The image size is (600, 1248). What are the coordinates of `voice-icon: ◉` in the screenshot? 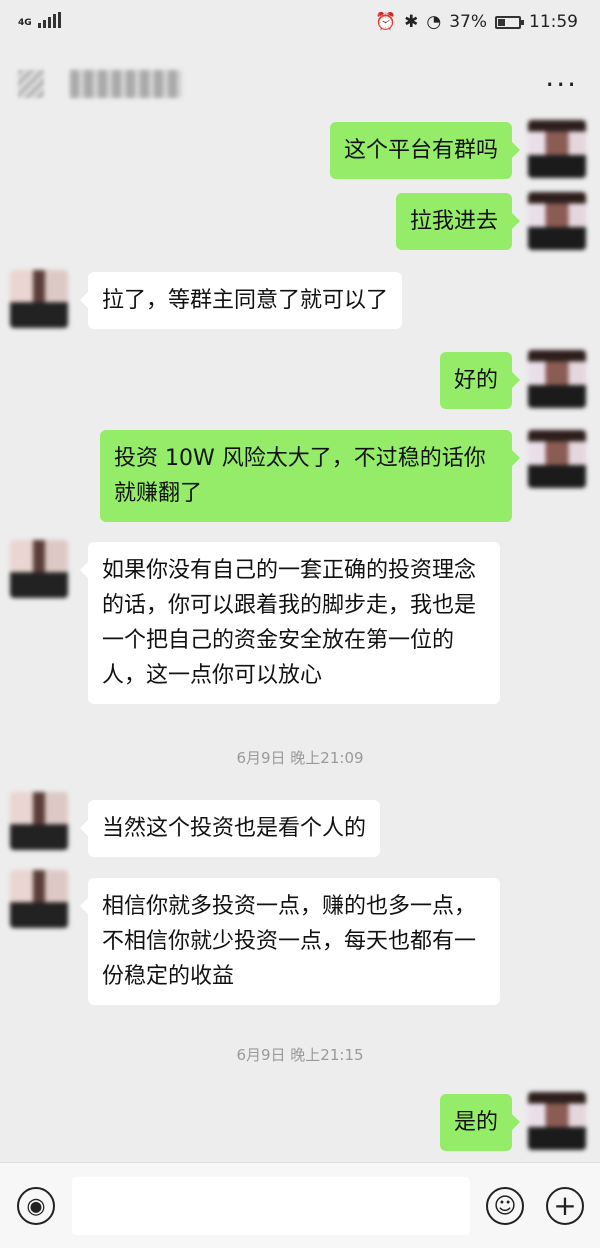 It's located at (36, 1206).